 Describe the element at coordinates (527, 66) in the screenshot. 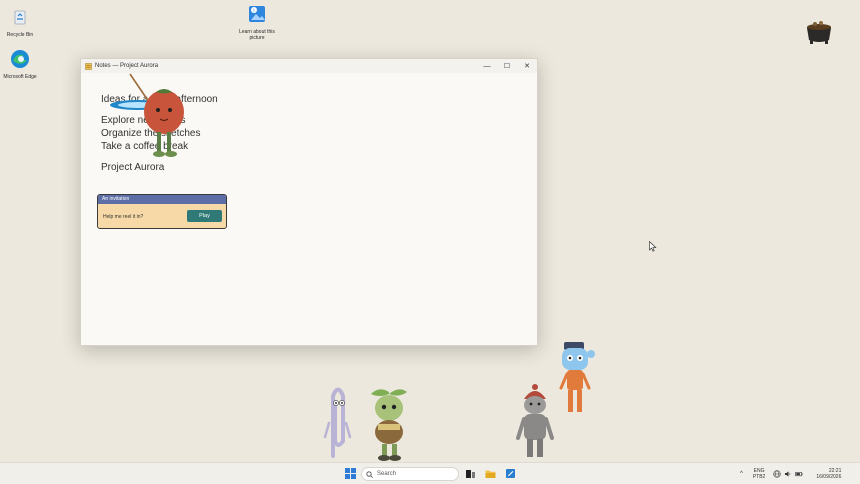

I see `close-button: ✕` at that location.